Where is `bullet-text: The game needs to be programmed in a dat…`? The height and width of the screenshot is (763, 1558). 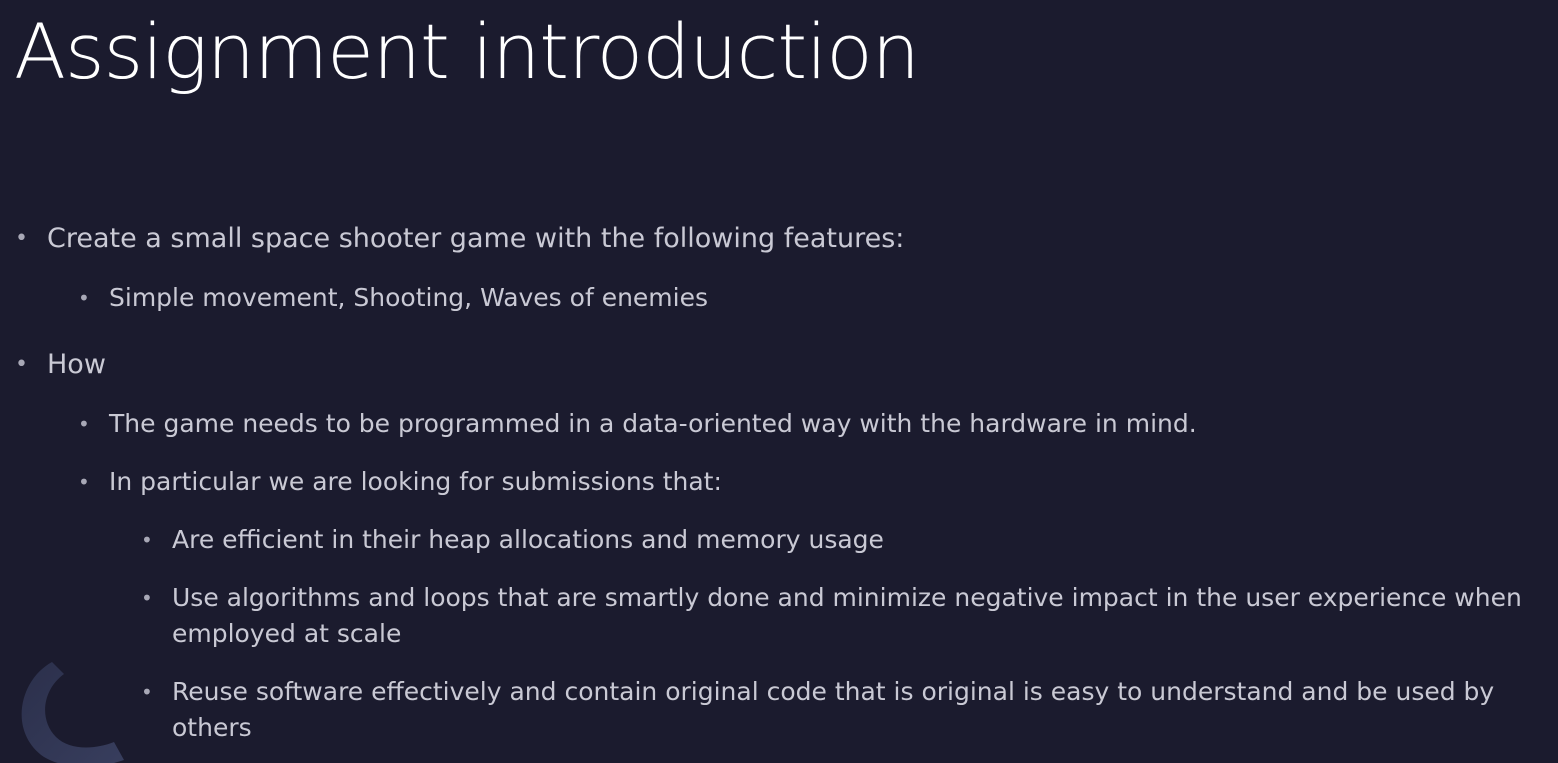 bullet-text: The game needs to be programmed in a dat… is located at coordinates (653, 423).